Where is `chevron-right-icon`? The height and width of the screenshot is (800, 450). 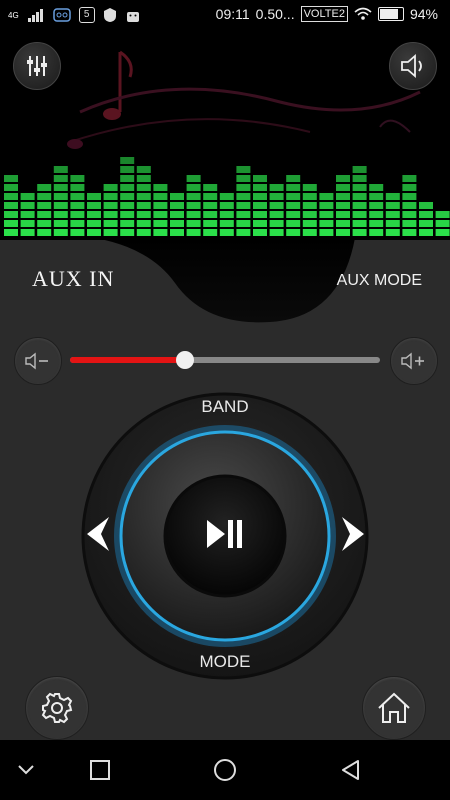
chevron-right-icon is located at coordinates (353, 534).